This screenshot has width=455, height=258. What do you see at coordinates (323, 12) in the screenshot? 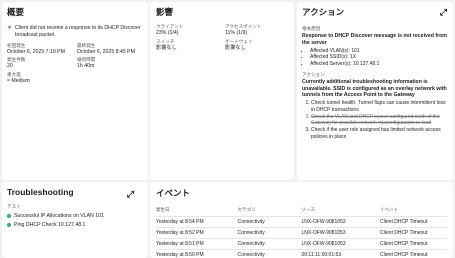
I see `action-title: アクション` at bounding box center [323, 12].